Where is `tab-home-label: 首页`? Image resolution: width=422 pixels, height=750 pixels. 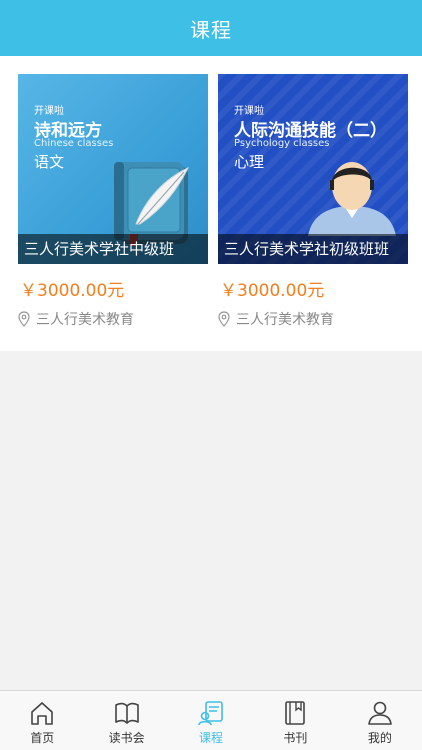
tab-home-label: 首页 is located at coordinates (42, 738).